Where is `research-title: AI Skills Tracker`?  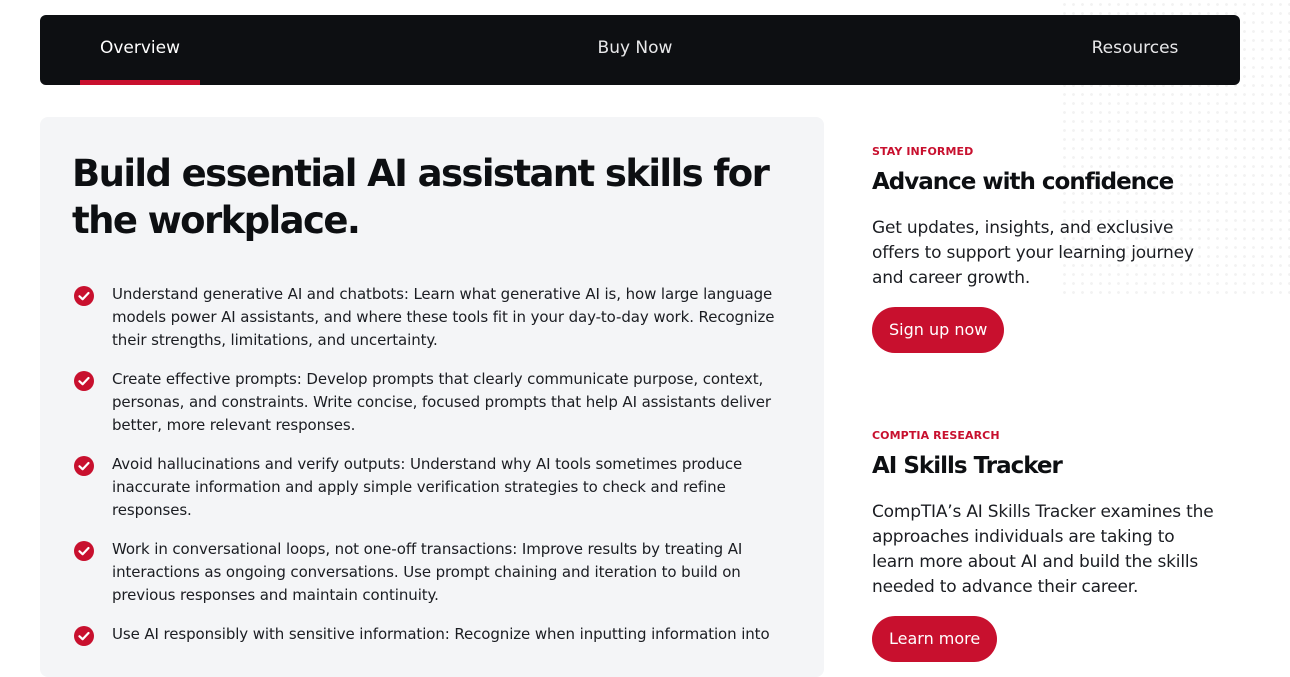 research-title: AI Skills Tracker is located at coordinates (967, 466).